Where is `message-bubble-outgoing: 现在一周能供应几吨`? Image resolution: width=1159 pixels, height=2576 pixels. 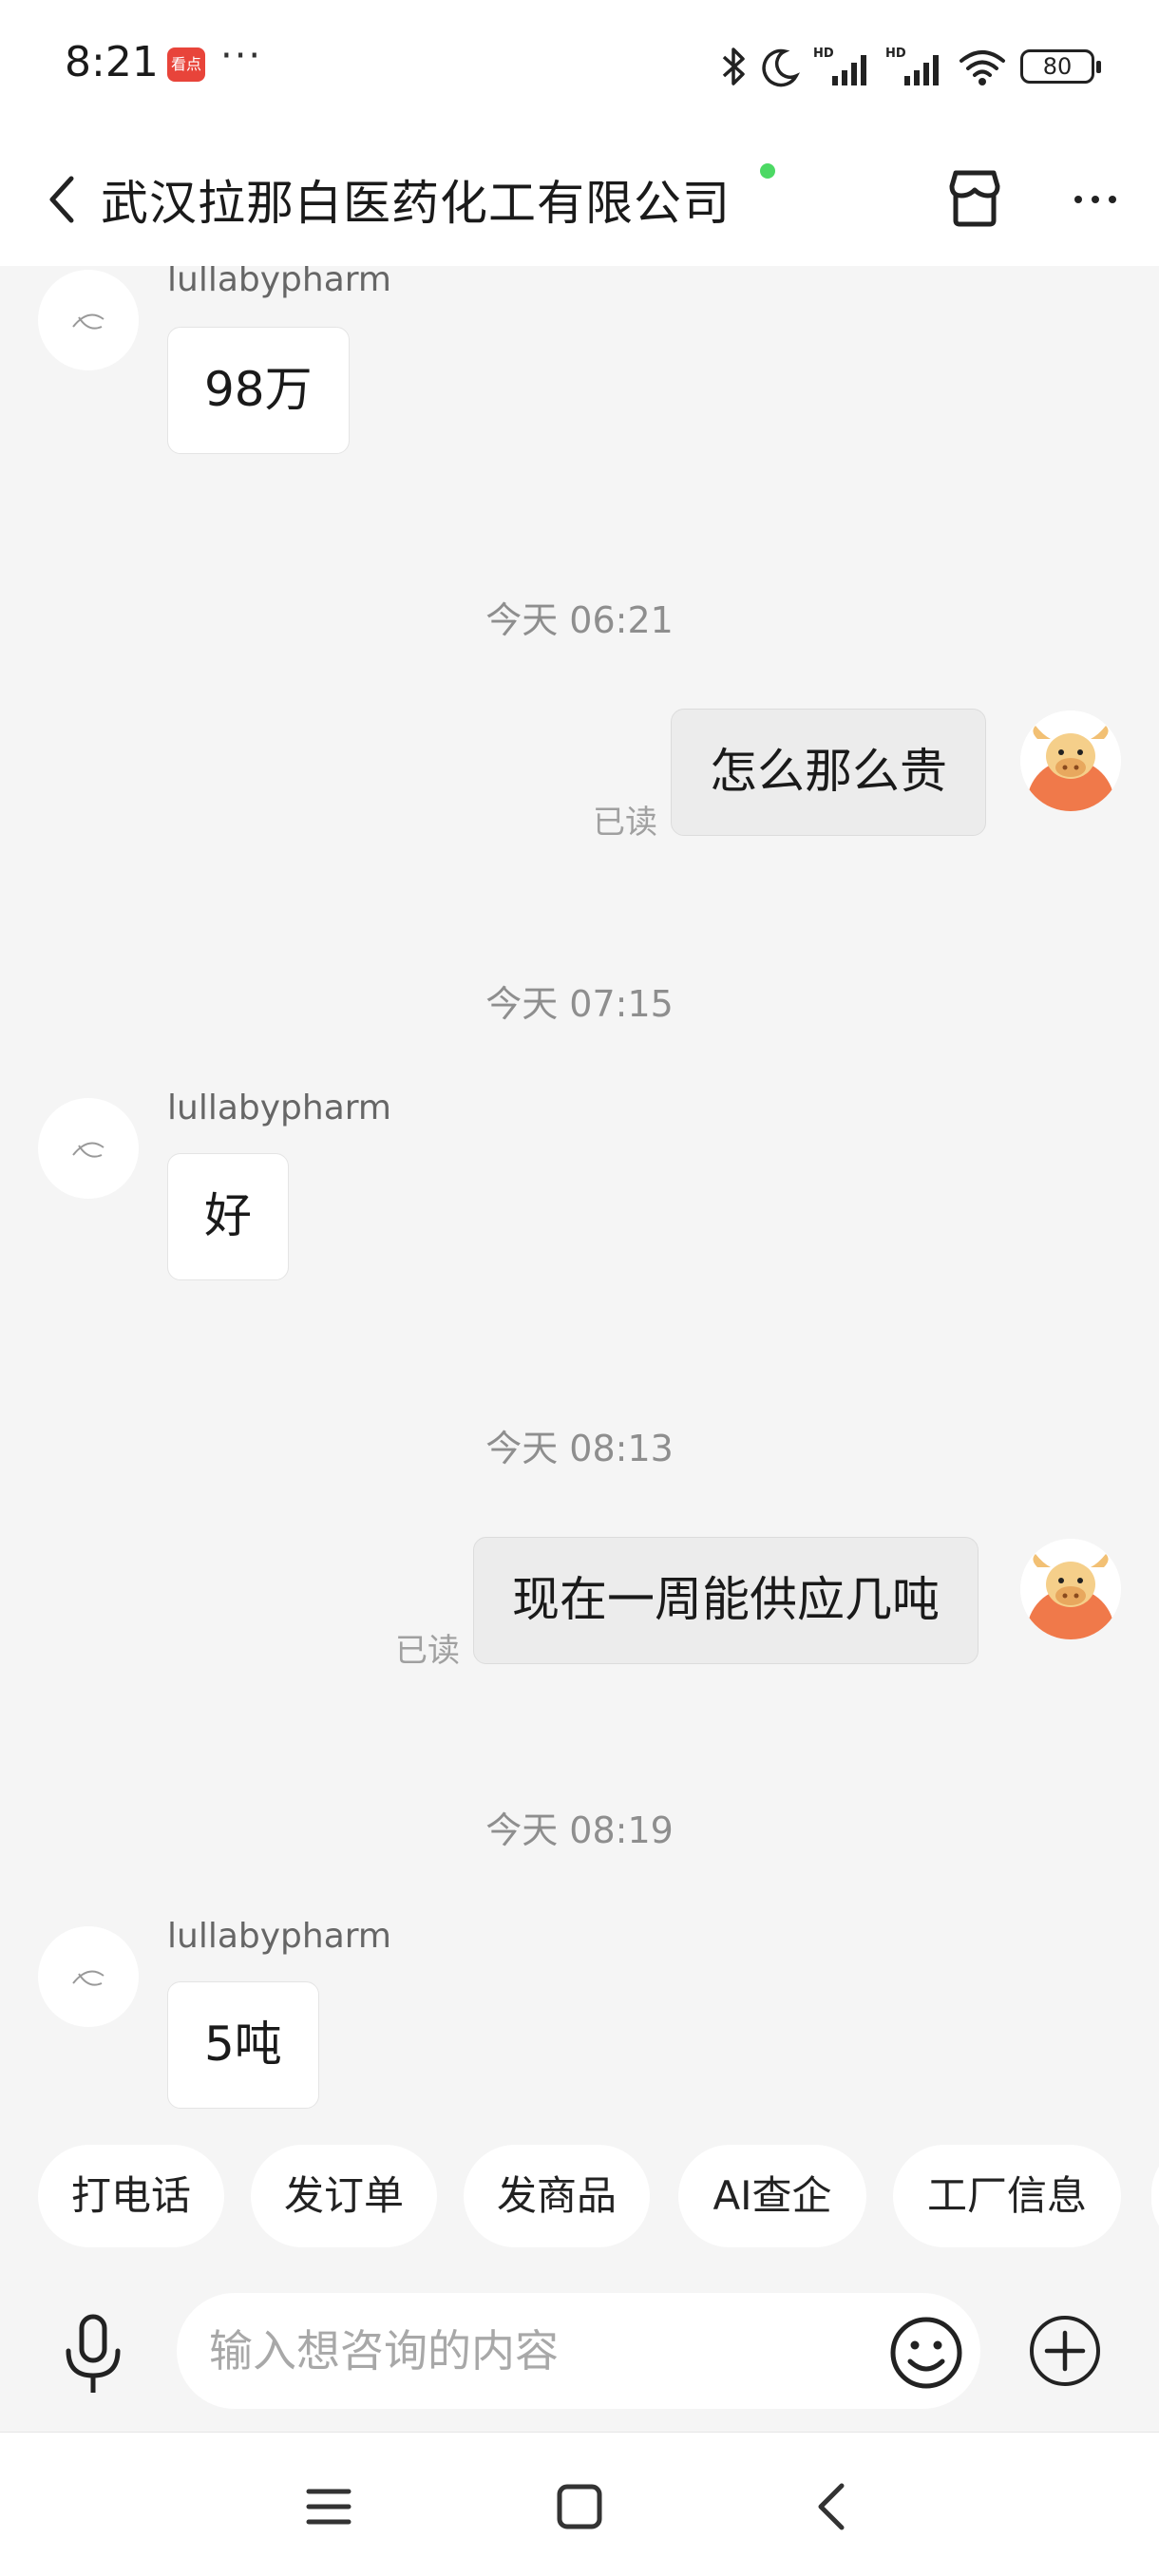 message-bubble-outgoing: 现在一周能供应几吨 is located at coordinates (725, 1600).